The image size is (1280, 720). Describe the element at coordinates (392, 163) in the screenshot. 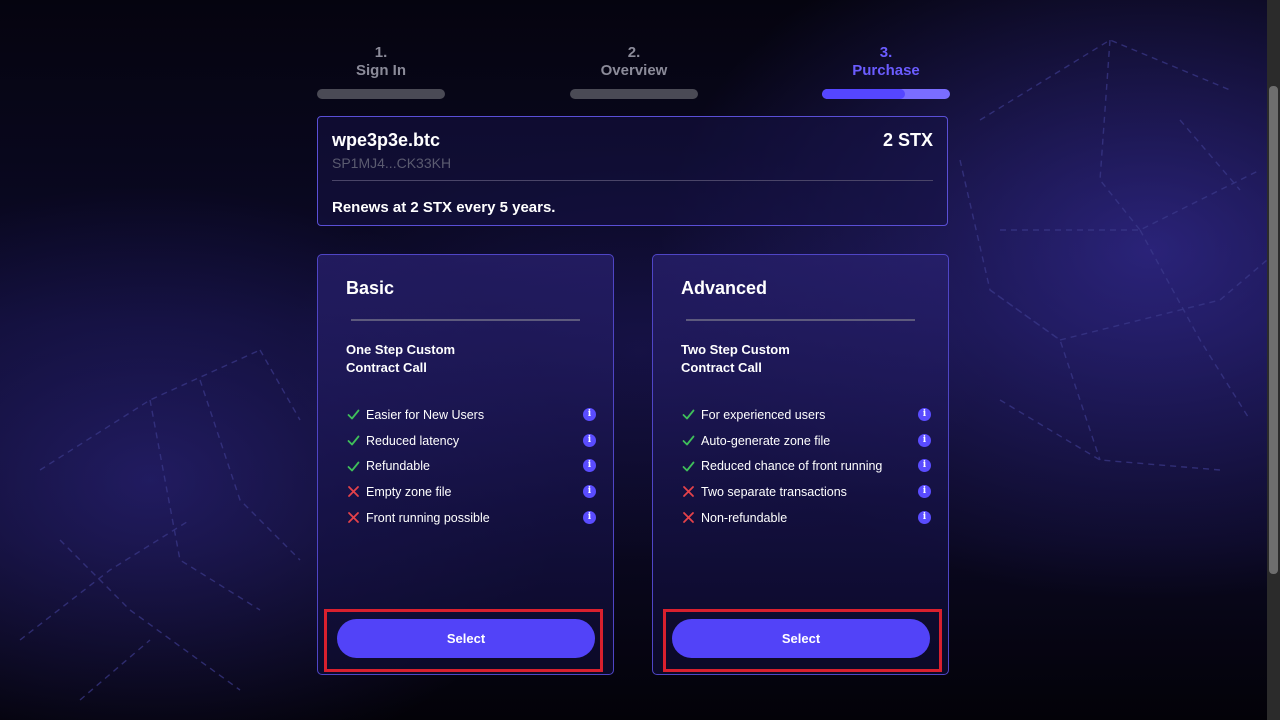

I see `wallet-address: SP1MJ4...CK33KH` at that location.